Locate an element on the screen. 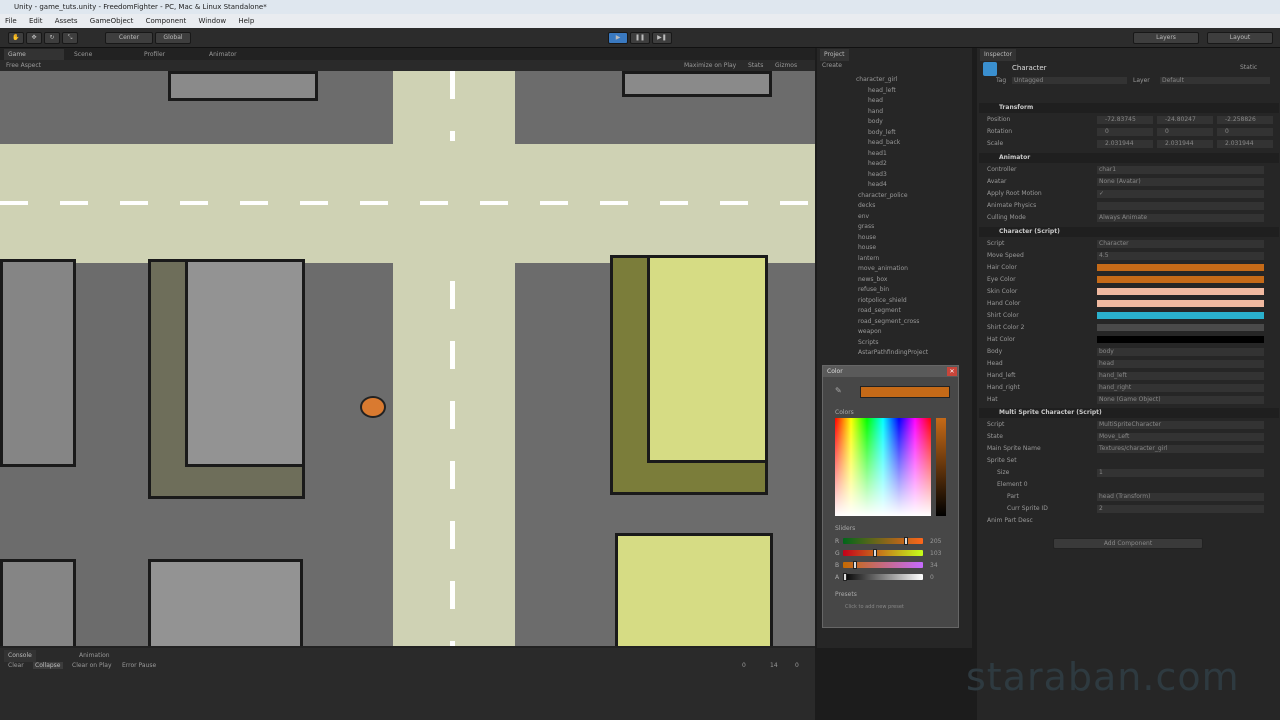 This screenshot has height=720, width=1280. step-button: ▶❚ is located at coordinates (662, 38).